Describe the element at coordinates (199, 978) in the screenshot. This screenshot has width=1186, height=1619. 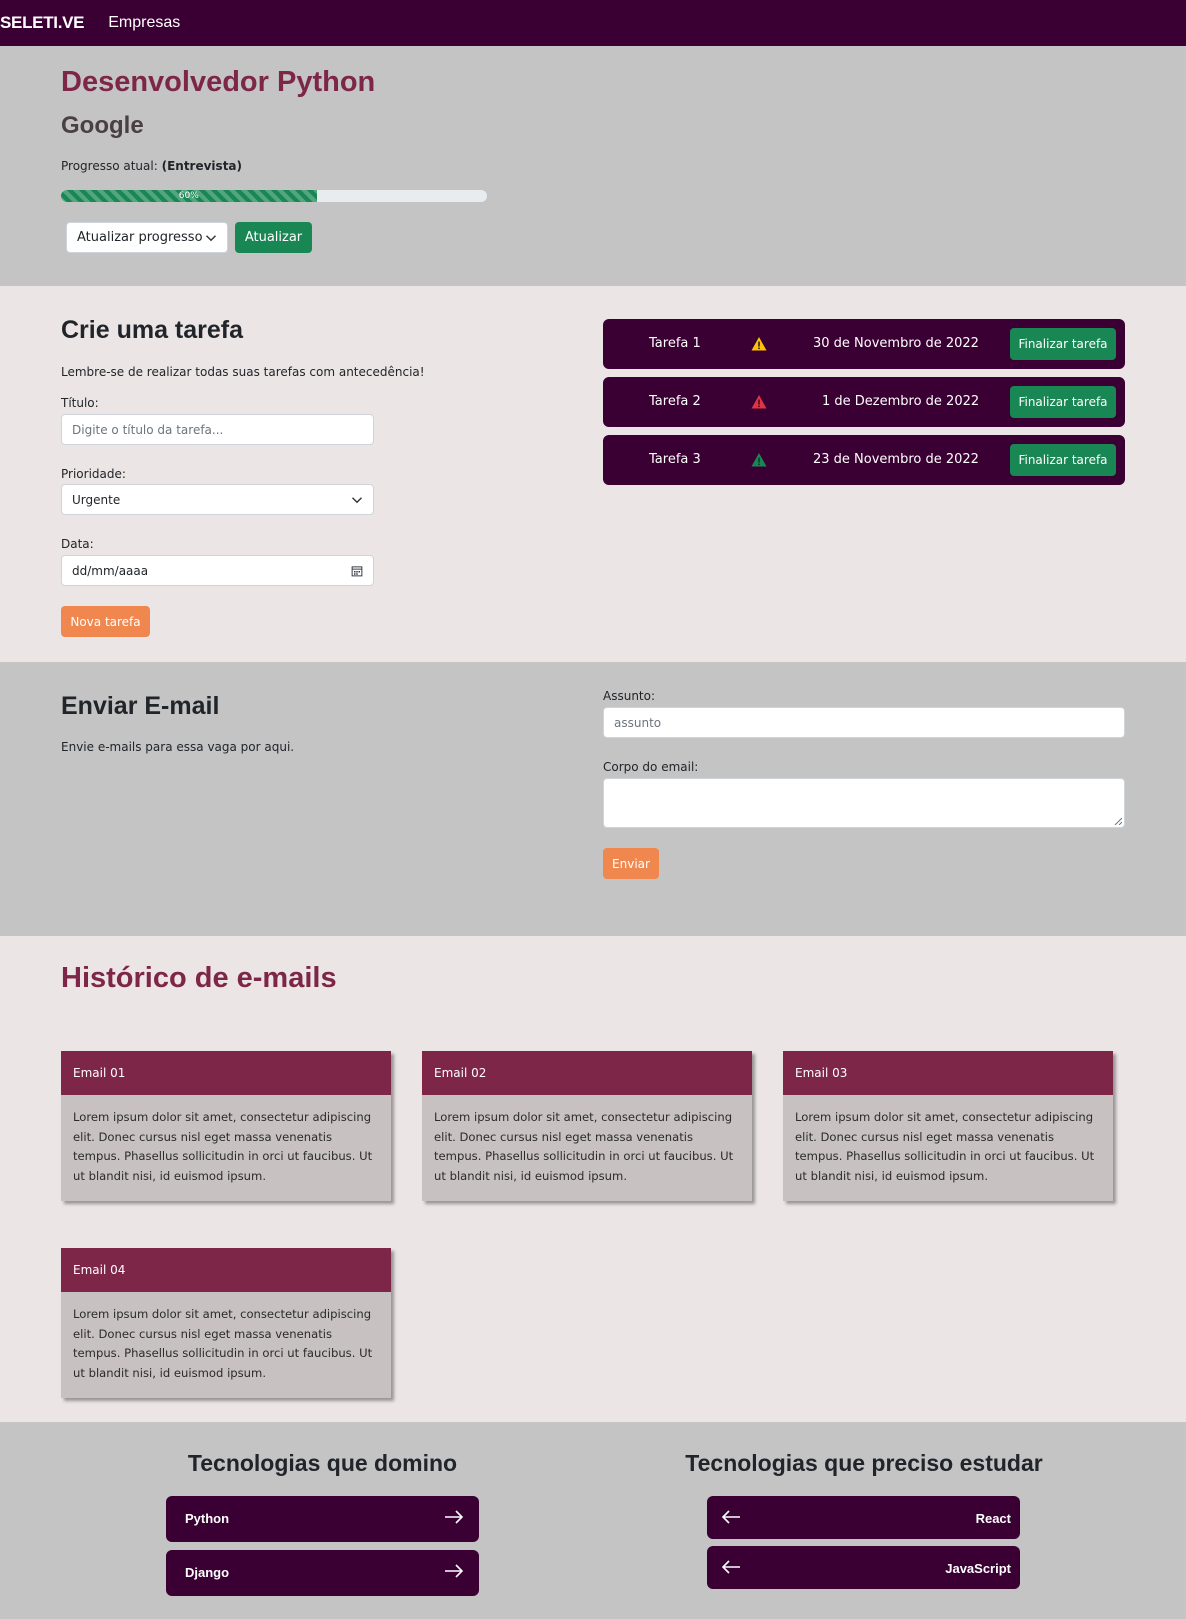
I see `history-heading: Histórico de e-mails` at that location.